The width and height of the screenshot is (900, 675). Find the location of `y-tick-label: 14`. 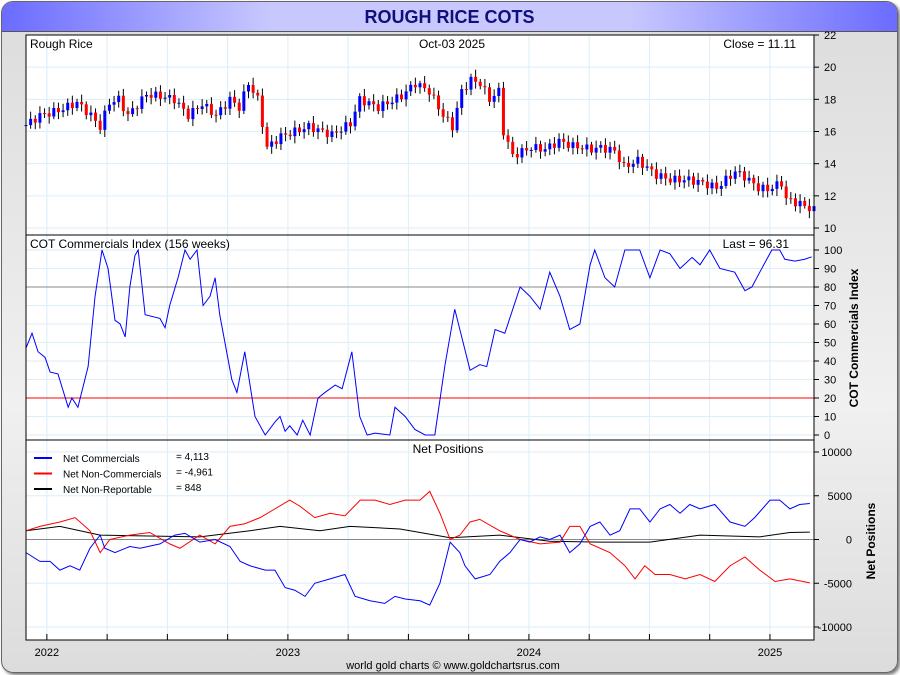

y-tick-label: 14 is located at coordinates (830, 165).